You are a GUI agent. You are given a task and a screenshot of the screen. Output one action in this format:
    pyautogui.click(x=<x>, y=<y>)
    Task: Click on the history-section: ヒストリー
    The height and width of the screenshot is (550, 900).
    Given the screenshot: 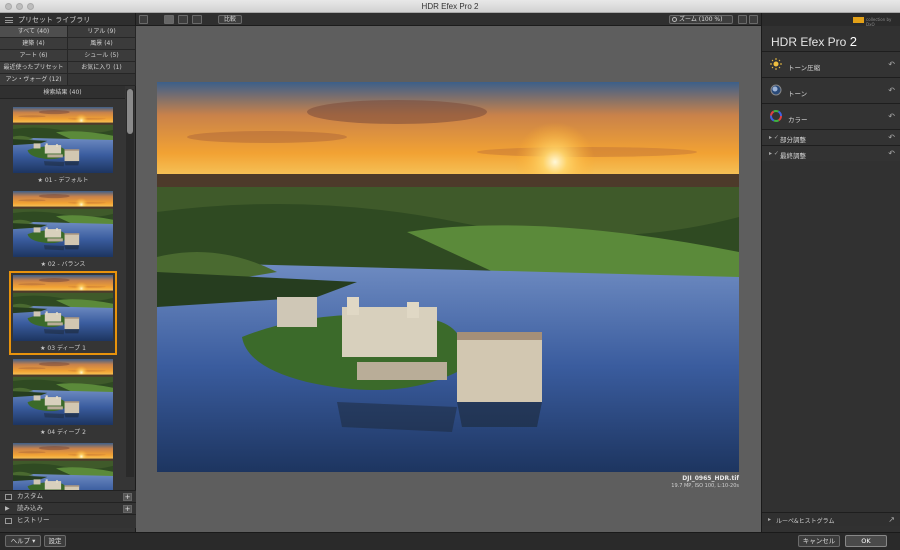 What is the action you would take?
    pyautogui.click(x=68, y=521)
    